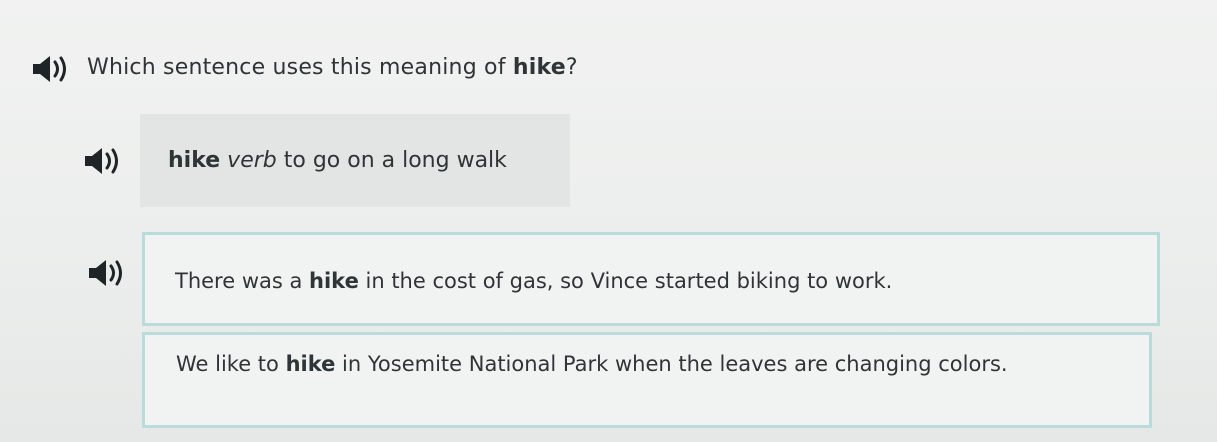  I want to click on definition-part-of-speech: verb, so click(252, 160).